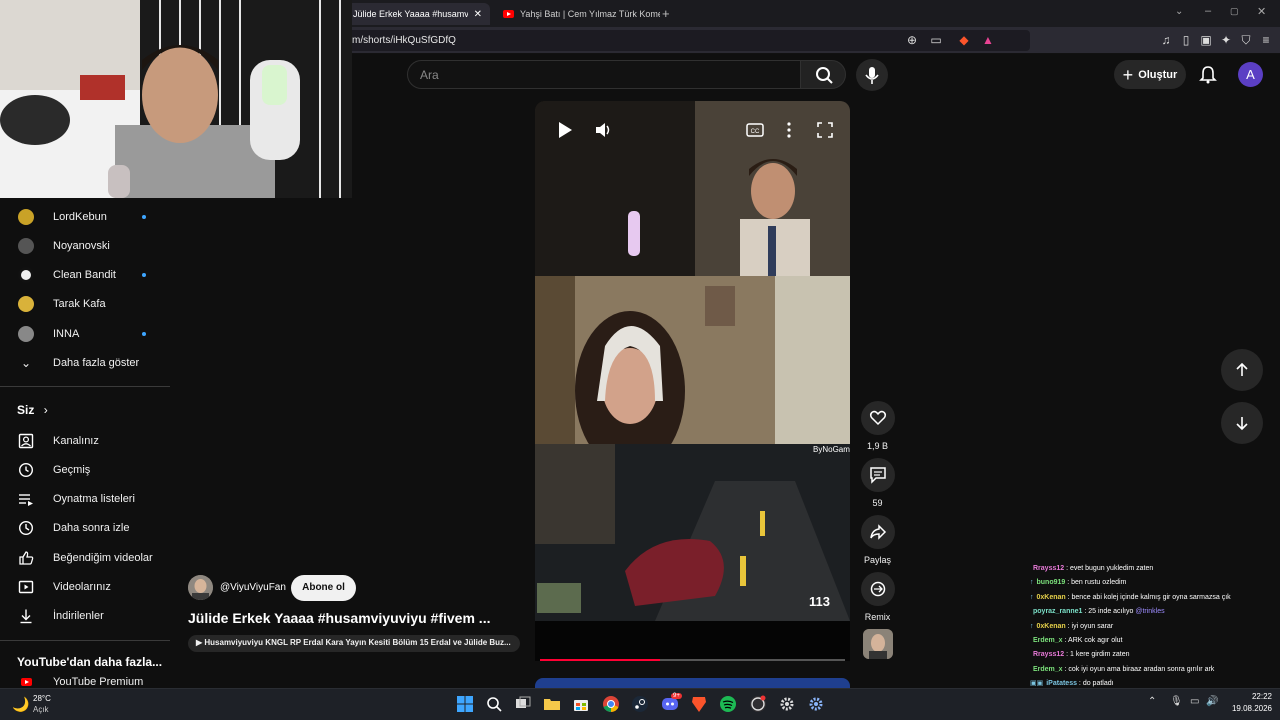  I want to click on next-short-preview, so click(692, 683).